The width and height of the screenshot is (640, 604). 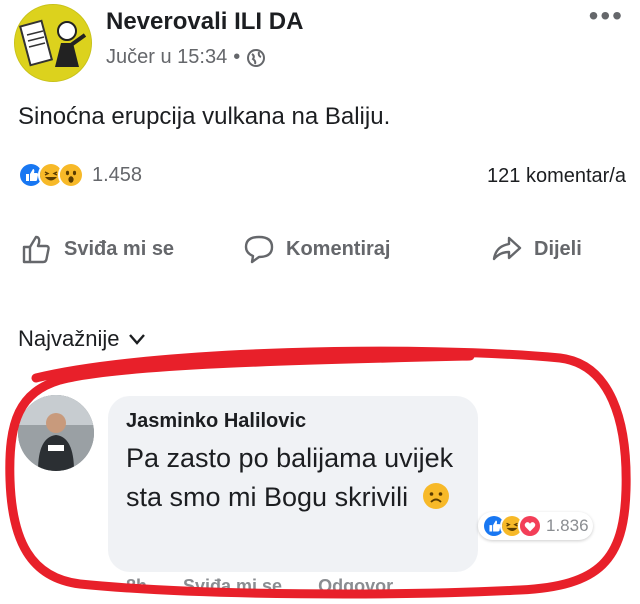 I want to click on page-avatar, so click(x=53, y=43).